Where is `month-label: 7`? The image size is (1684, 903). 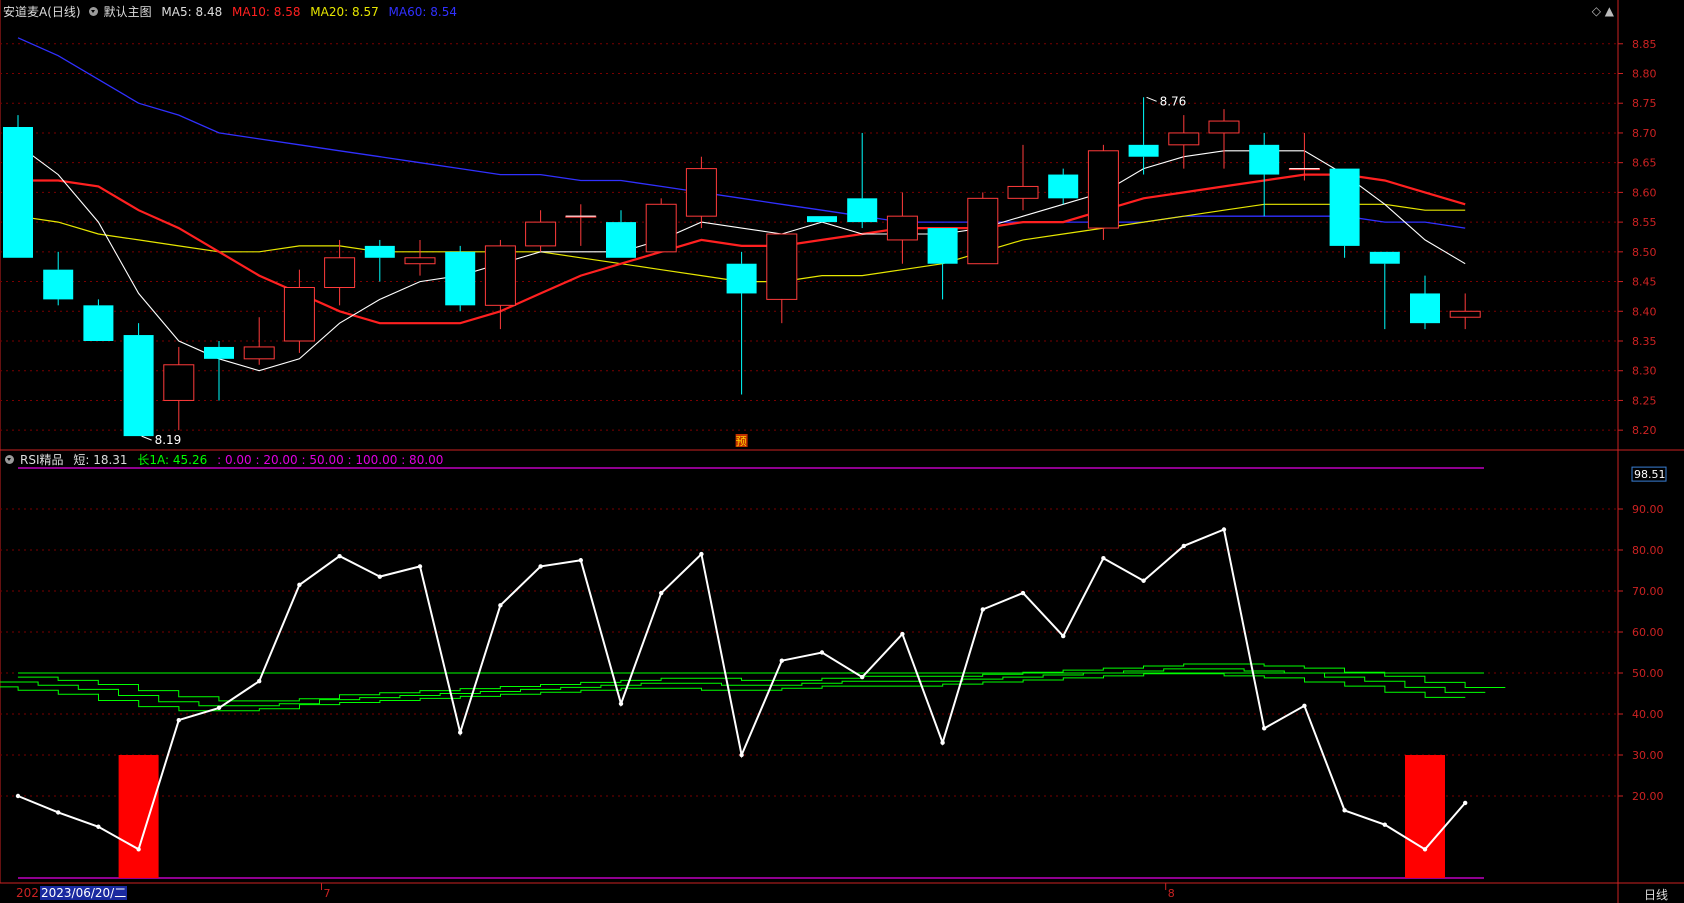 month-label: 7 is located at coordinates (327, 893).